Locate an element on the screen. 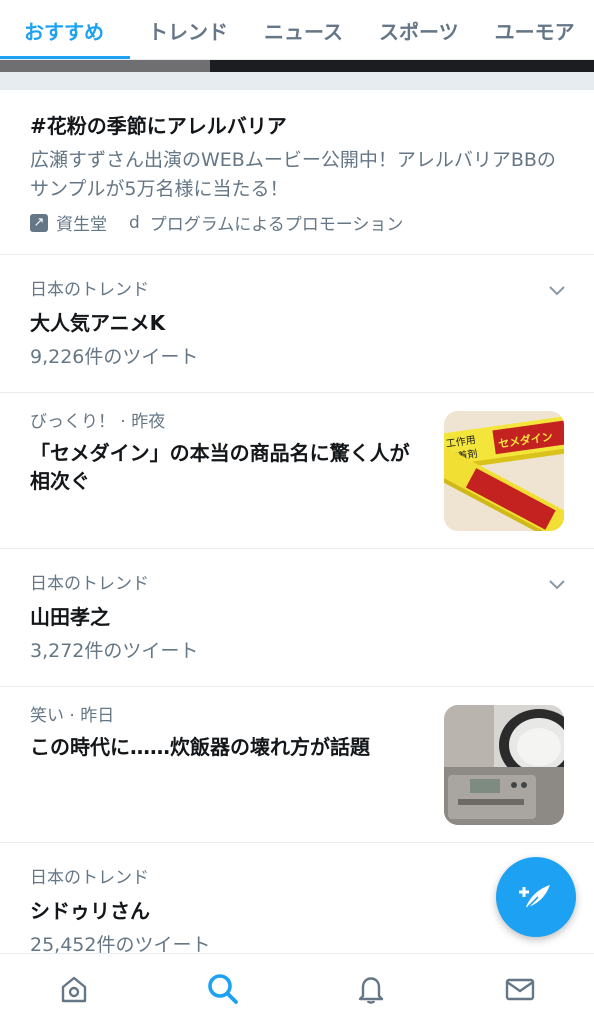 Image resolution: width=594 pixels, height=1024 pixels. tab-trends: トレンド is located at coordinates (188, 29).